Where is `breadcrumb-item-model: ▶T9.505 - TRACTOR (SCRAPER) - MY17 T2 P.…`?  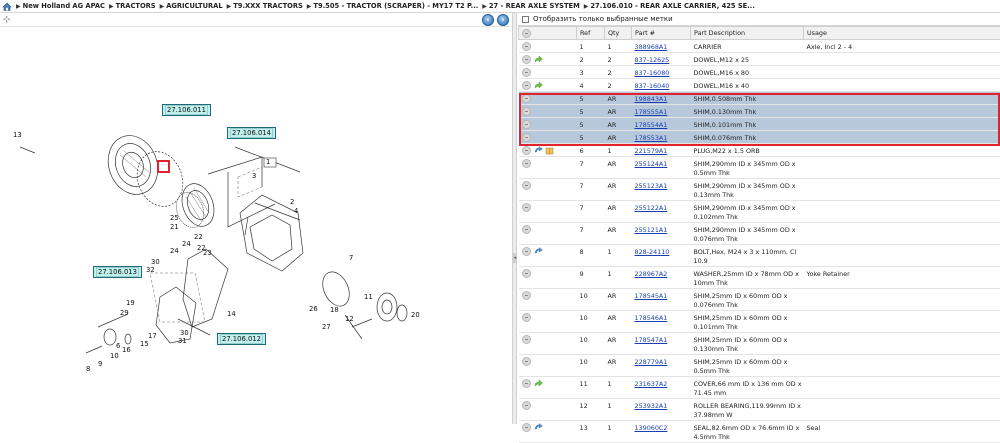
breadcrumb-item-model: ▶T9.505 - TRACTOR (SCRAPER) - MY17 T2 P.… is located at coordinates (392, 6).